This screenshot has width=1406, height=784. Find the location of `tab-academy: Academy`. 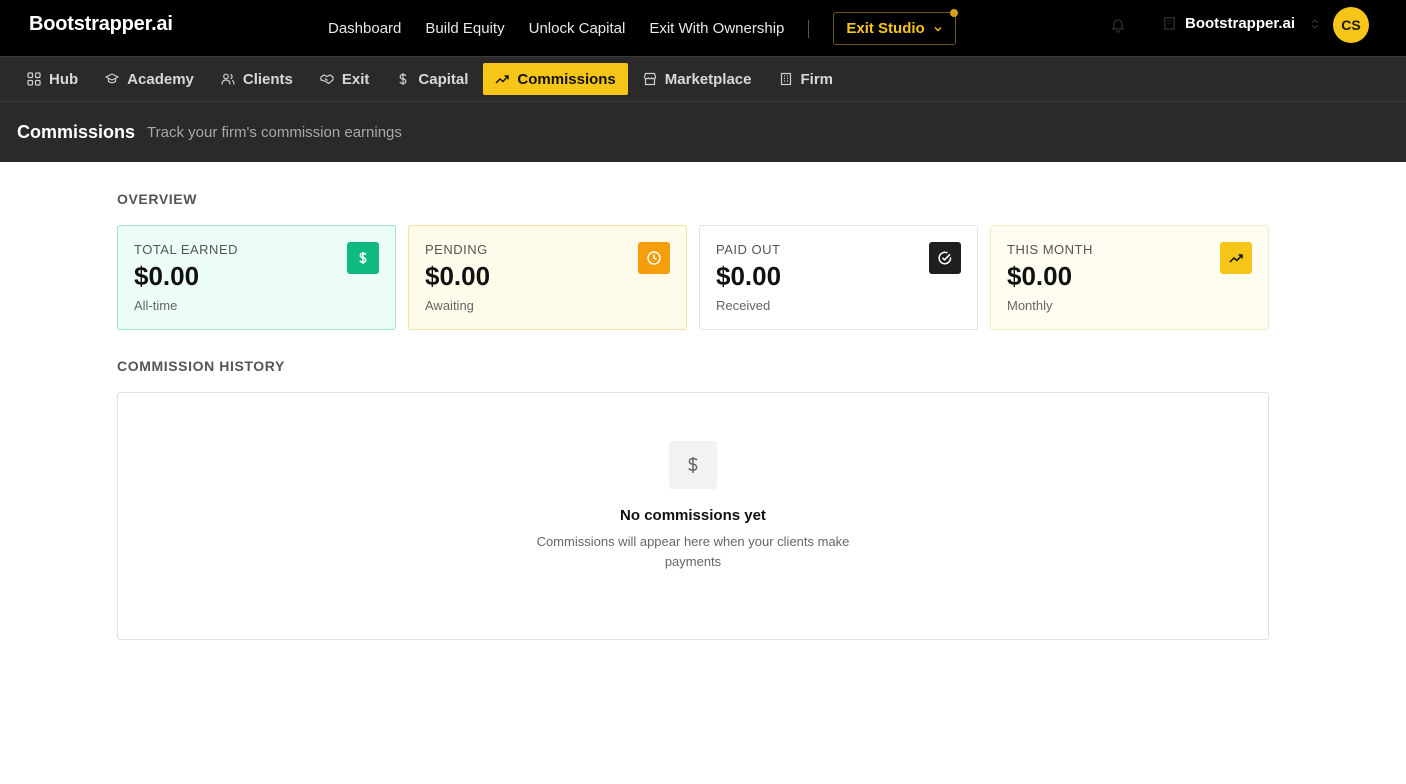

tab-academy: Academy is located at coordinates (149, 79).